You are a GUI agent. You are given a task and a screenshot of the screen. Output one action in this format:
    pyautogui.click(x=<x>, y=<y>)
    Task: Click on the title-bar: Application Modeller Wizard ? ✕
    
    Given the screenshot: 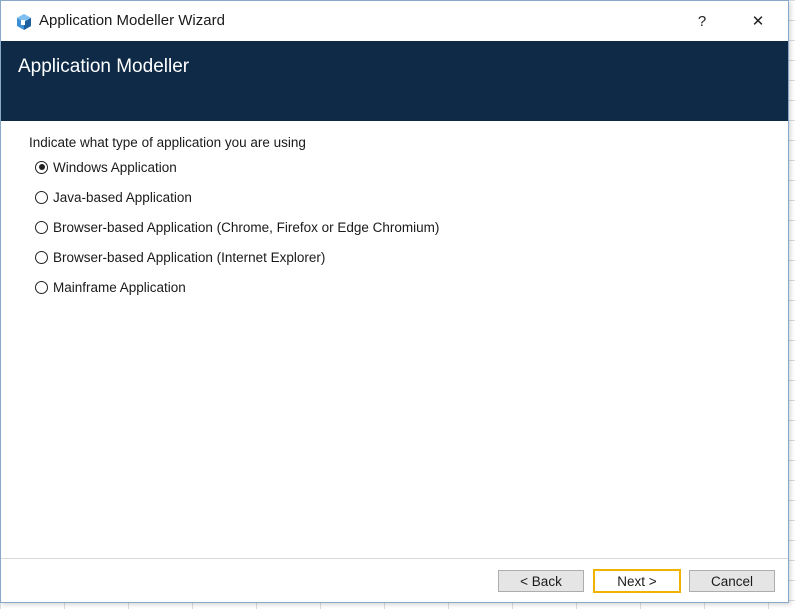 What is the action you would take?
    pyautogui.click(x=394, y=21)
    